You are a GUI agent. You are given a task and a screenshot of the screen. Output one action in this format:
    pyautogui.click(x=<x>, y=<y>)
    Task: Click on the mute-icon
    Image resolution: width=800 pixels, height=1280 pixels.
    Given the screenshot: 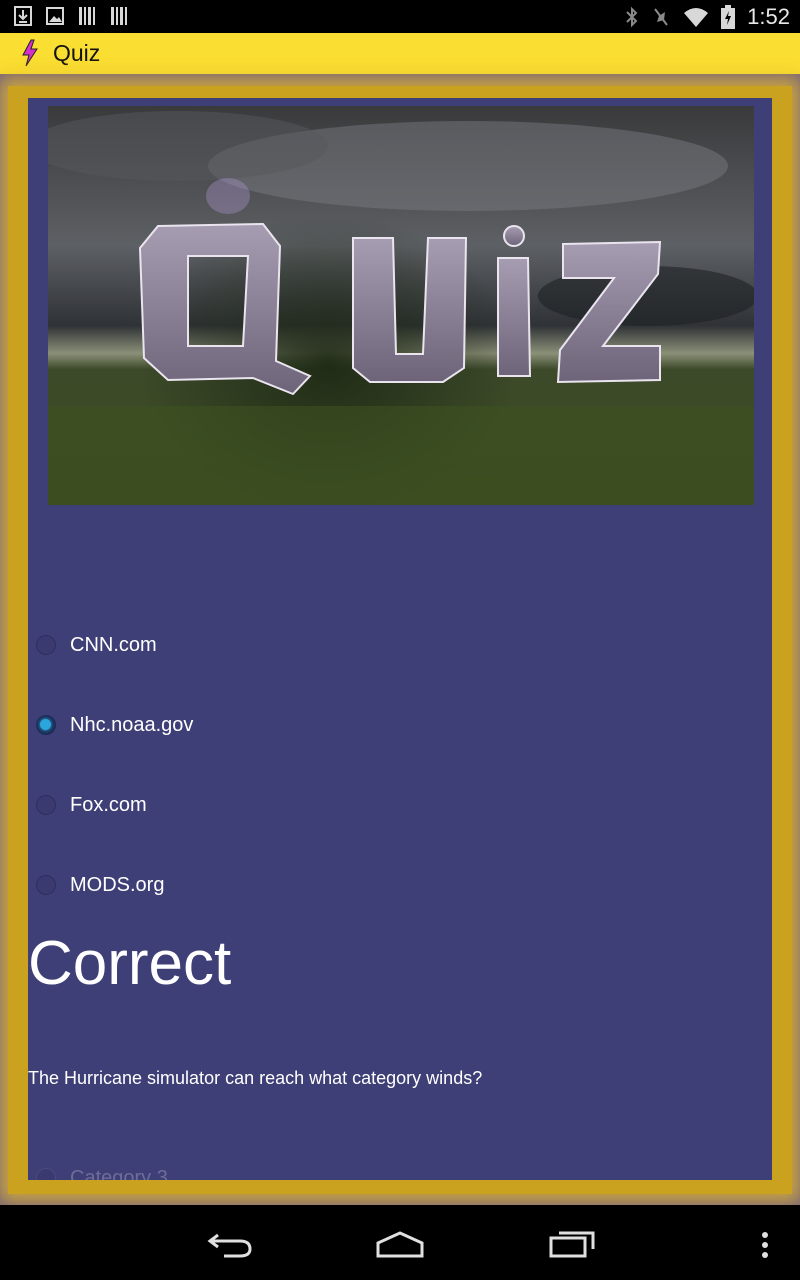 What is the action you would take?
    pyautogui.click(x=661, y=17)
    